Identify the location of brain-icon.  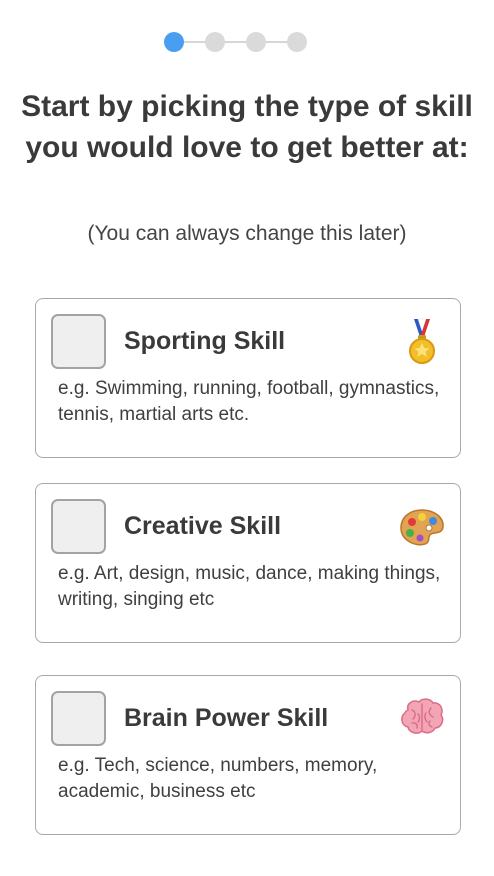
(422, 718).